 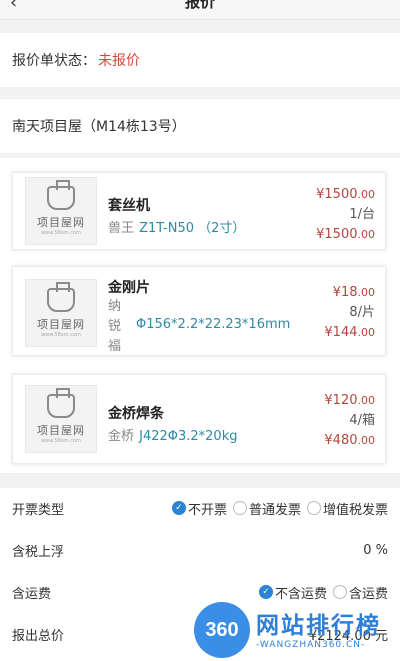 I want to click on quantity: 1/台, so click(x=362, y=214).